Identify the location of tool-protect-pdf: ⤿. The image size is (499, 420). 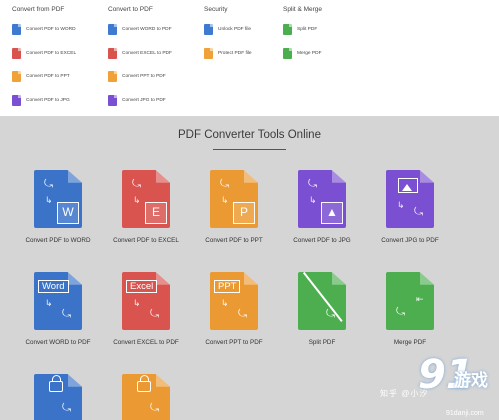
(146, 397).